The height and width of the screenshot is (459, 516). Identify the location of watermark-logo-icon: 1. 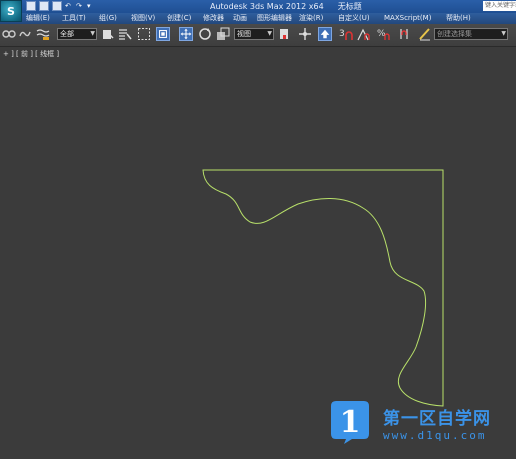
(350, 422).